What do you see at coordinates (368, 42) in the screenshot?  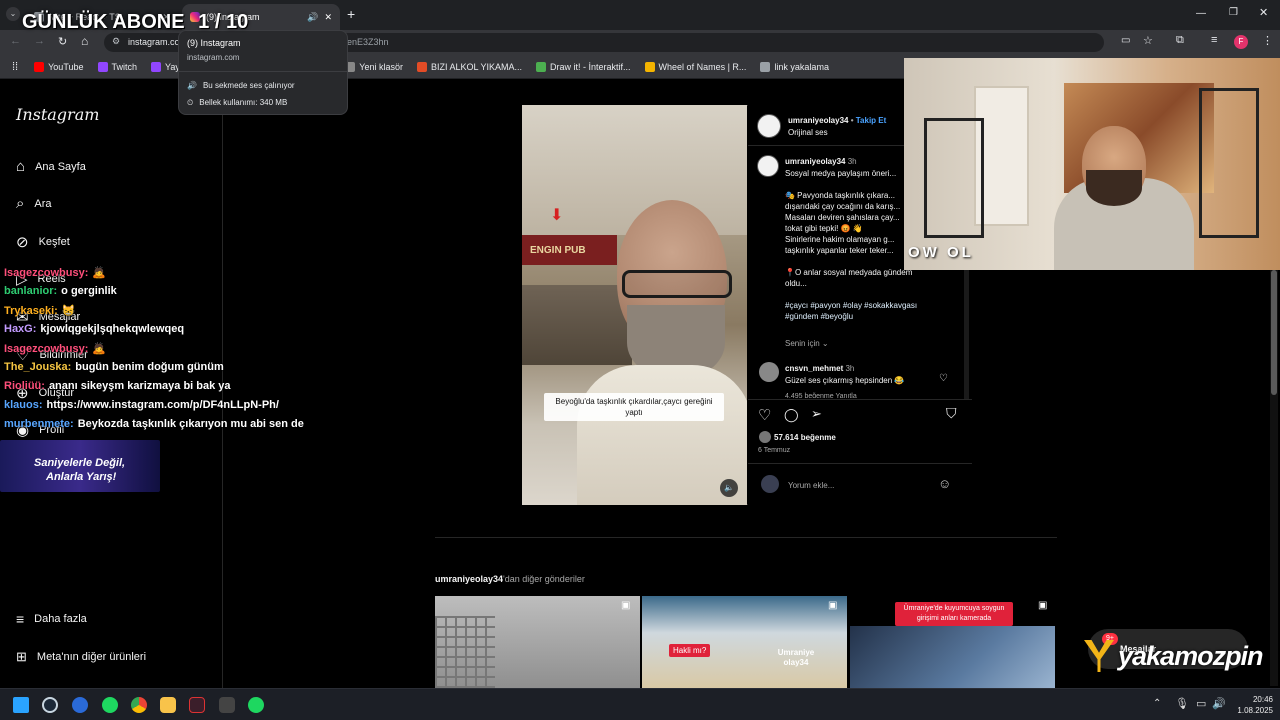 I see `url-right: enE3Z3hn` at bounding box center [368, 42].